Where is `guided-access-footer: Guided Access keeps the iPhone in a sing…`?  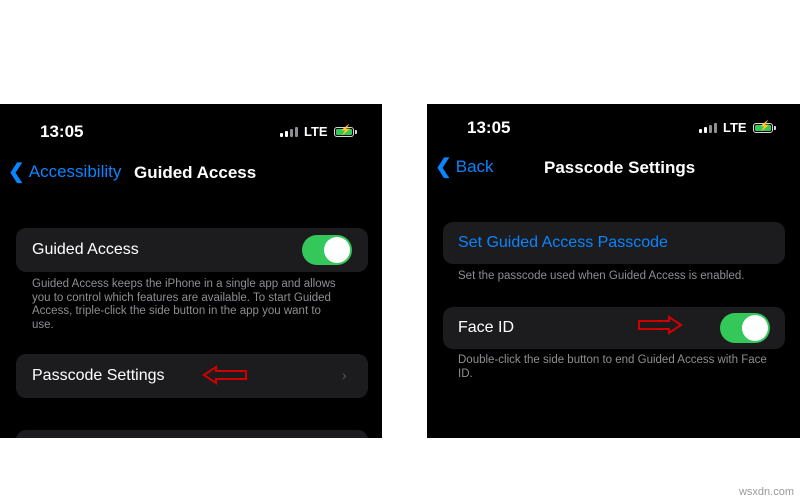
guided-access-footer: Guided Access keeps the iPhone in a sing… is located at coordinates (184, 304).